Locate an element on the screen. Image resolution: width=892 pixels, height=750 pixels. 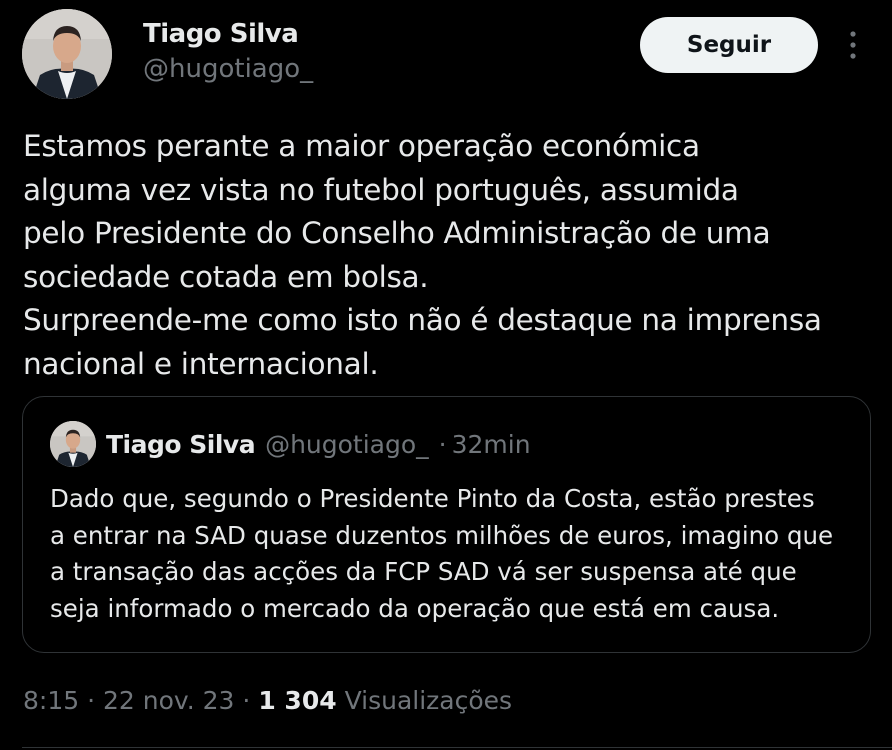
author-name: Tiago Silva is located at coordinates (221, 34).